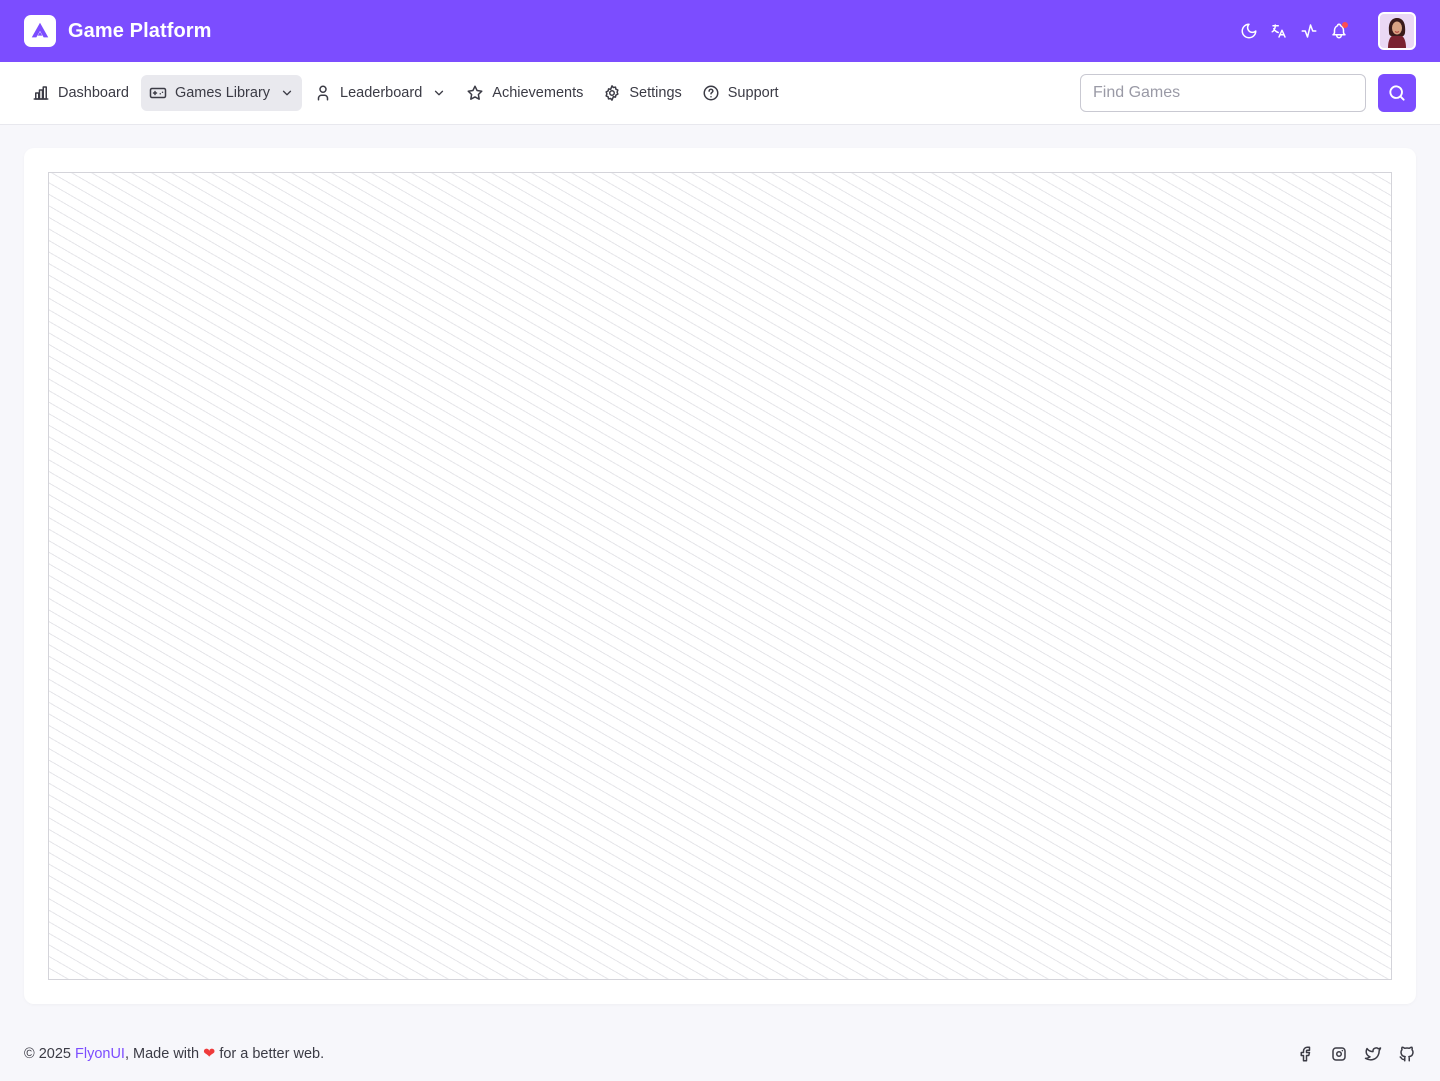 Image resolution: width=1440 pixels, height=1081 pixels. I want to click on nav-item-label: Dashboard, so click(93, 93).